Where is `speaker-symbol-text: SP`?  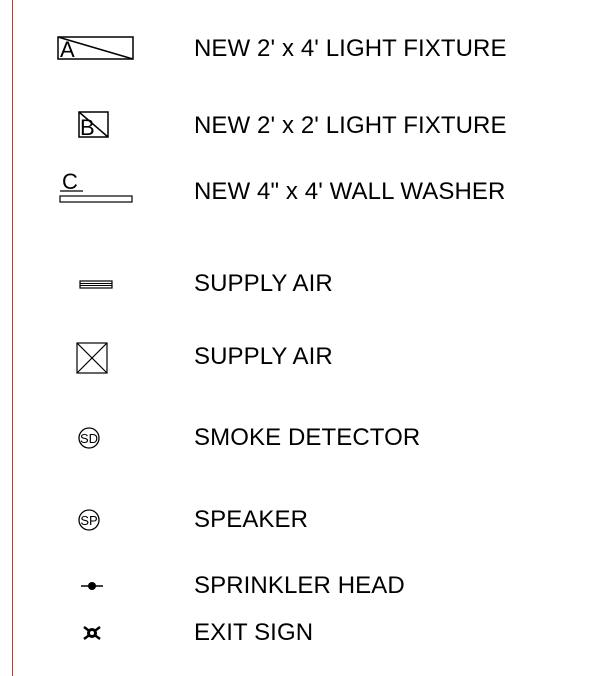
speaker-symbol-text: SP is located at coordinates (88, 520).